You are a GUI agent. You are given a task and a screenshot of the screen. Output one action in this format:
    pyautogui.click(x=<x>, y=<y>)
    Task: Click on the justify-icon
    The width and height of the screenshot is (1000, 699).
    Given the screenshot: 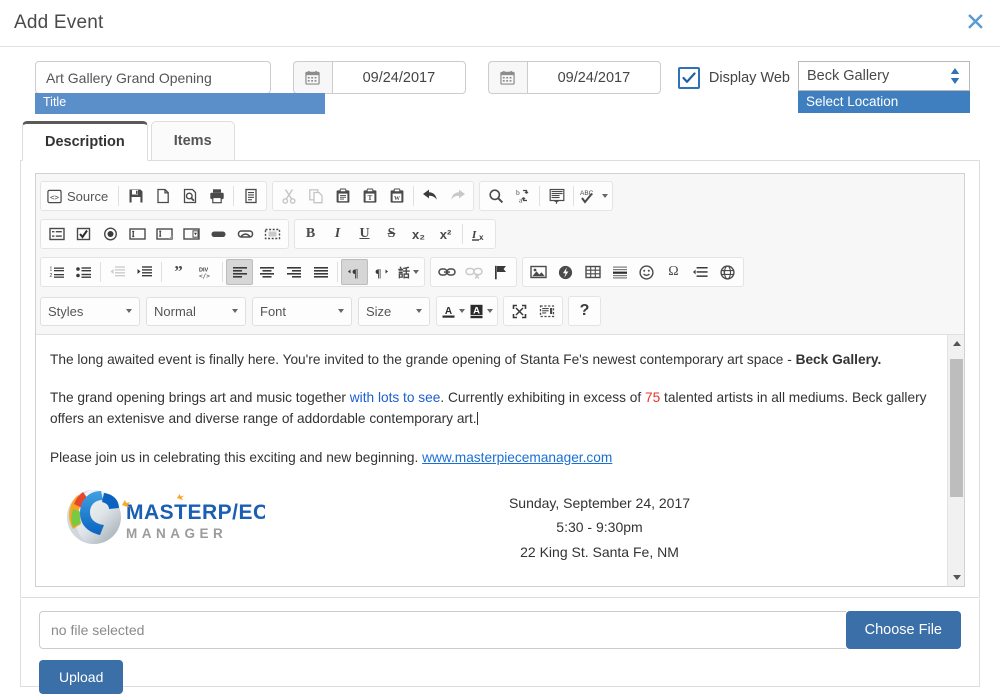 What is the action you would take?
    pyautogui.click(x=320, y=272)
    